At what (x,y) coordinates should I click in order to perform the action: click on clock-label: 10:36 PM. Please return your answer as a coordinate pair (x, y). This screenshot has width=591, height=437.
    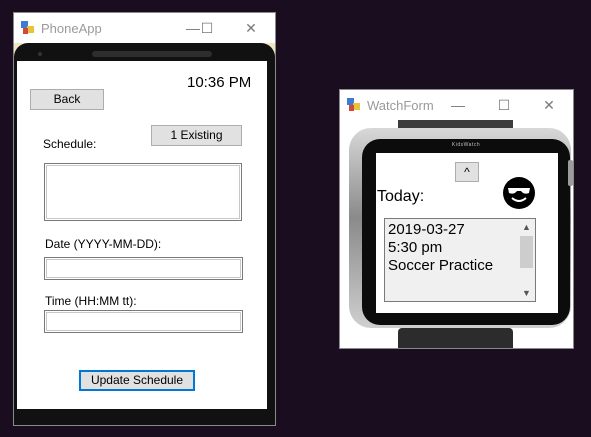
    Looking at the image, I should click on (219, 82).